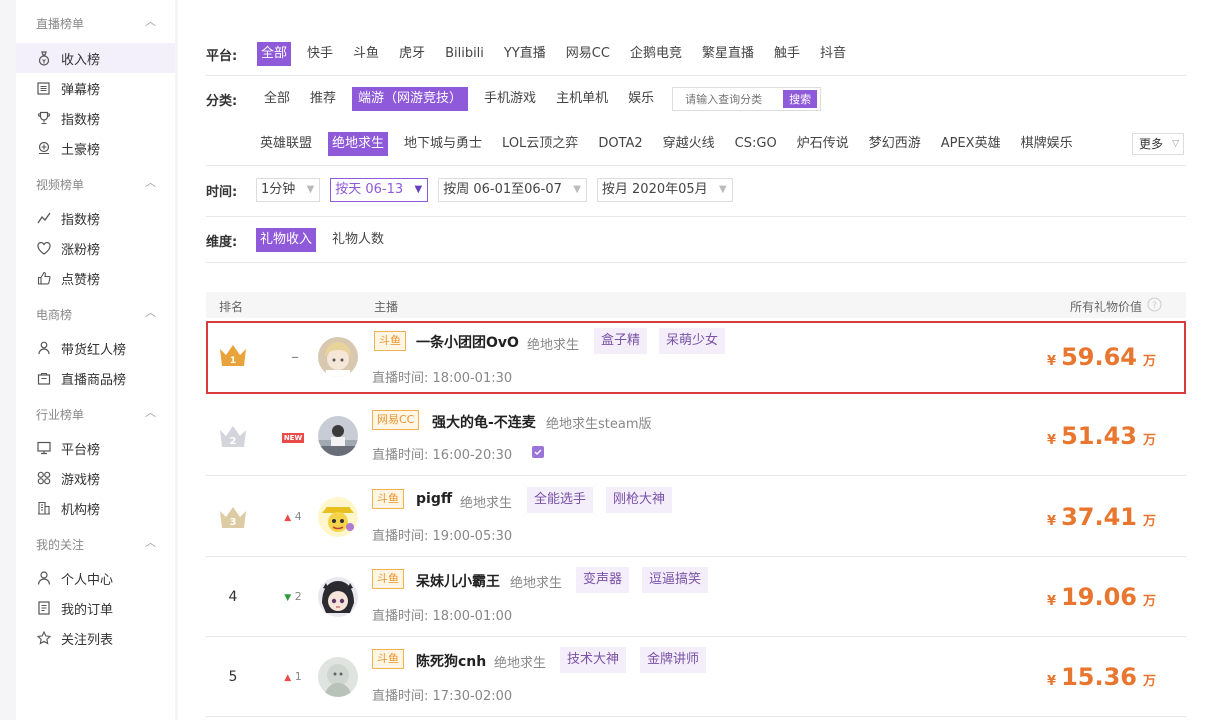 The height and width of the screenshot is (720, 1224). What do you see at coordinates (620, 144) in the screenshot?
I see `subcategory-option: DOTA2` at bounding box center [620, 144].